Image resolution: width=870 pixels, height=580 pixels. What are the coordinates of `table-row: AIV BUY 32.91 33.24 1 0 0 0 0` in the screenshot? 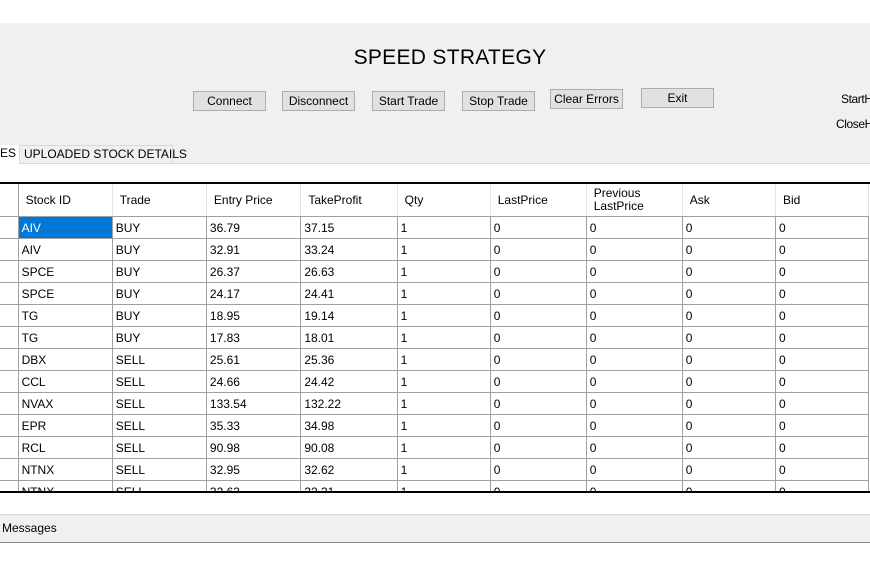 It's located at (435, 249).